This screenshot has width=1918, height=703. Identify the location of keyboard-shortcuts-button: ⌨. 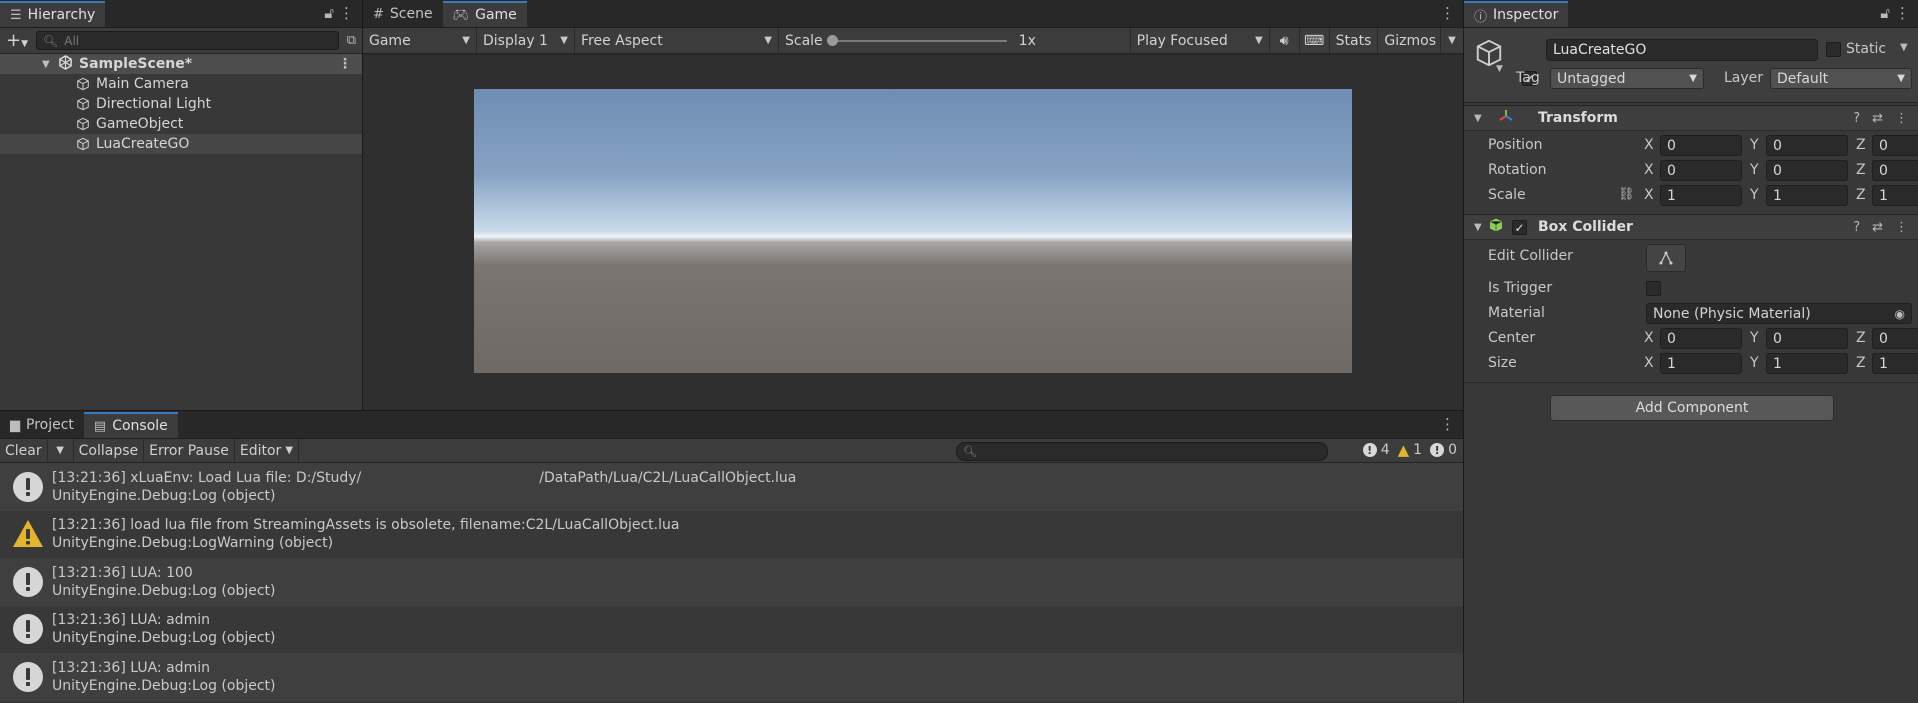
(1315, 40).